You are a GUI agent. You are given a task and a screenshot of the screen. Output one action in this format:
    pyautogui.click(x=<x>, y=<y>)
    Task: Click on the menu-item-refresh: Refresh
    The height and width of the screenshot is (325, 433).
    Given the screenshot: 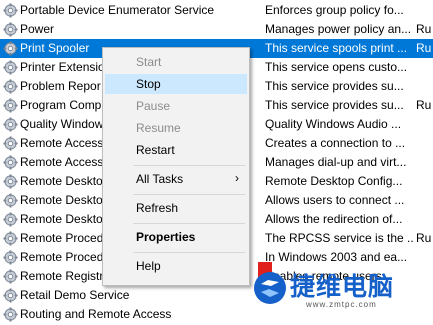 What is the action you would take?
    pyautogui.click(x=176, y=208)
    